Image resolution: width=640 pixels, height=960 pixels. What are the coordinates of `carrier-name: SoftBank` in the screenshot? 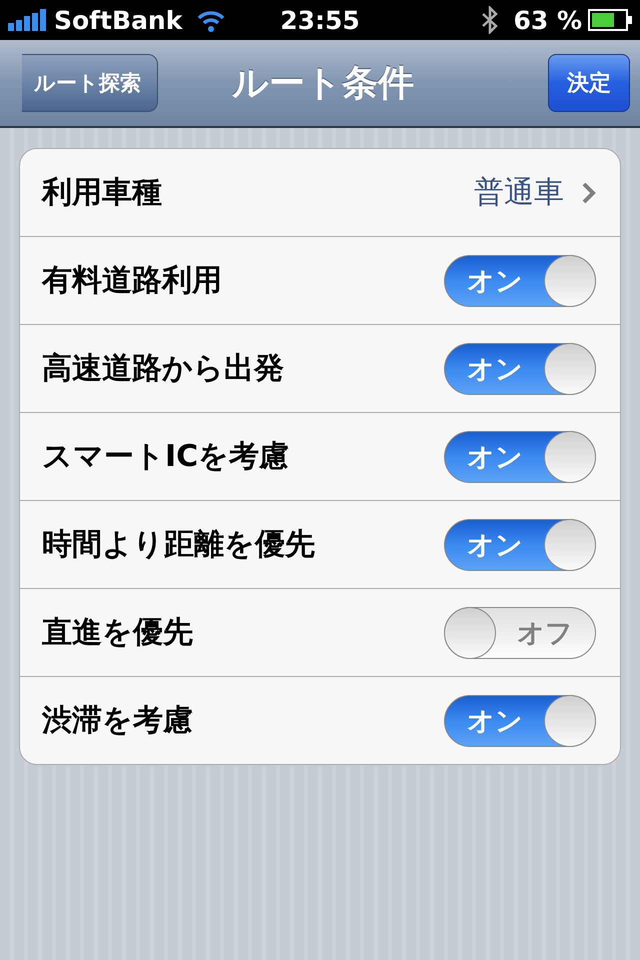 It's located at (118, 20).